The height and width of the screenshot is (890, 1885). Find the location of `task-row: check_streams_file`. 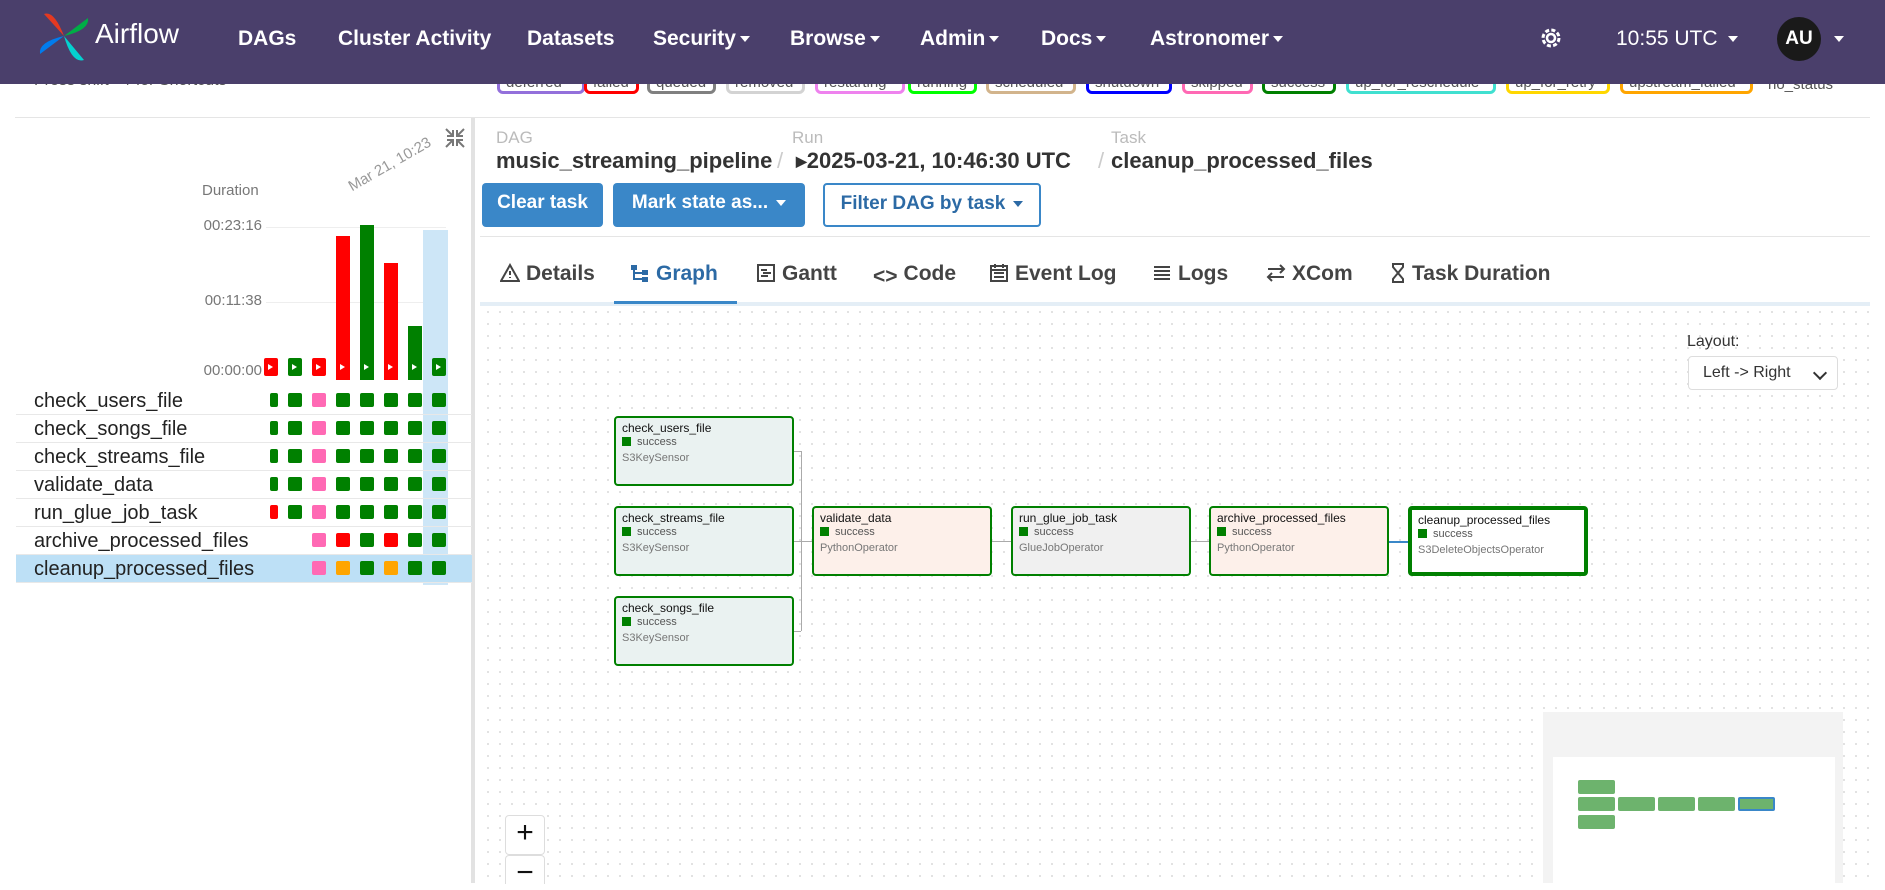

task-row: check_streams_file is located at coordinates (244, 457).